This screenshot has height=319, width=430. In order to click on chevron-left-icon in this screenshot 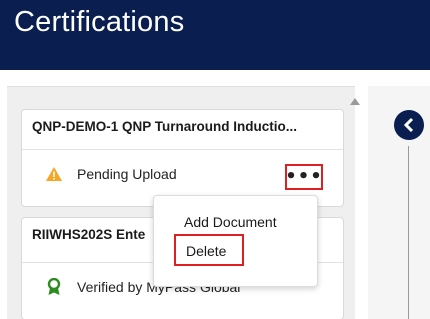, I will do `click(408, 125)`.